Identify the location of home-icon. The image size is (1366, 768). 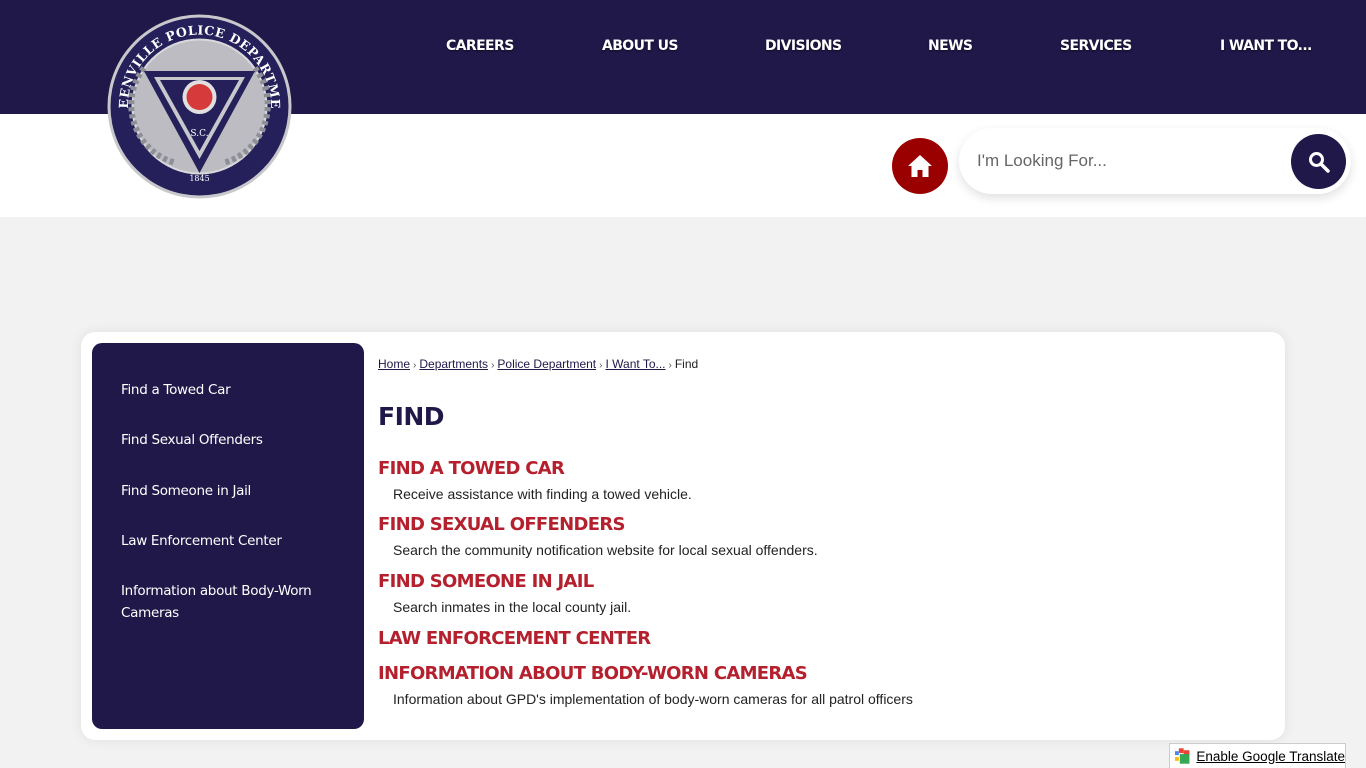
(920, 166).